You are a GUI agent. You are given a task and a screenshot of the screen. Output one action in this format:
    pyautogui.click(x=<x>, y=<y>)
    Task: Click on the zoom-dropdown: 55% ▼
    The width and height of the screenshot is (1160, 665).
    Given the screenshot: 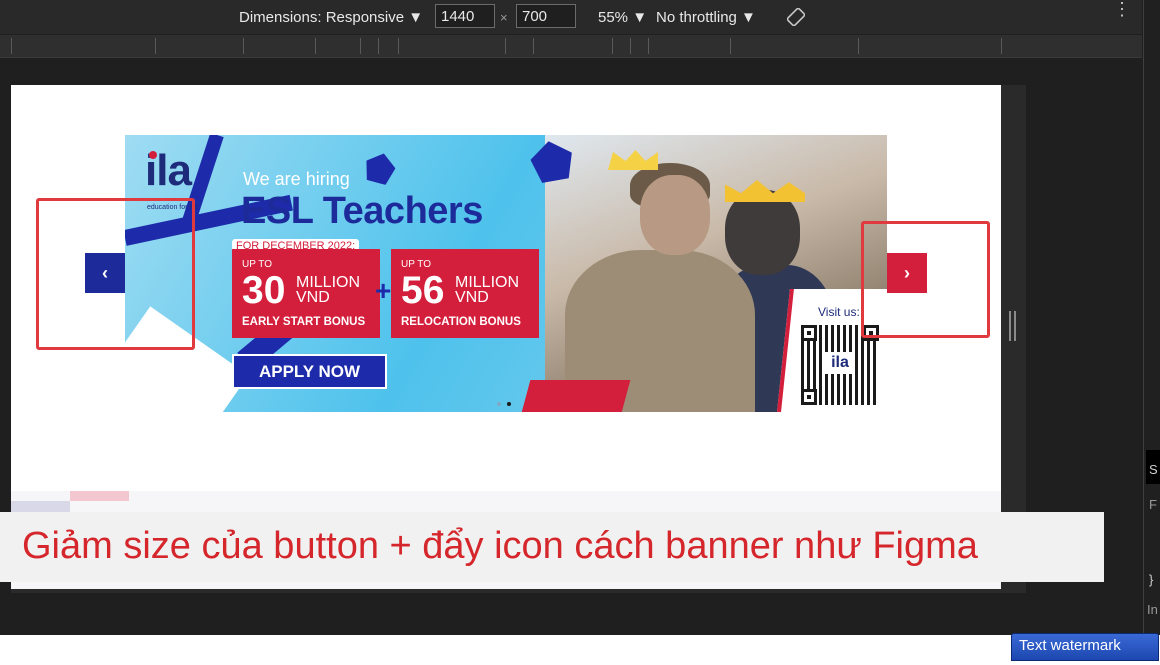 What is the action you would take?
    pyautogui.click(x=622, y=17)
    